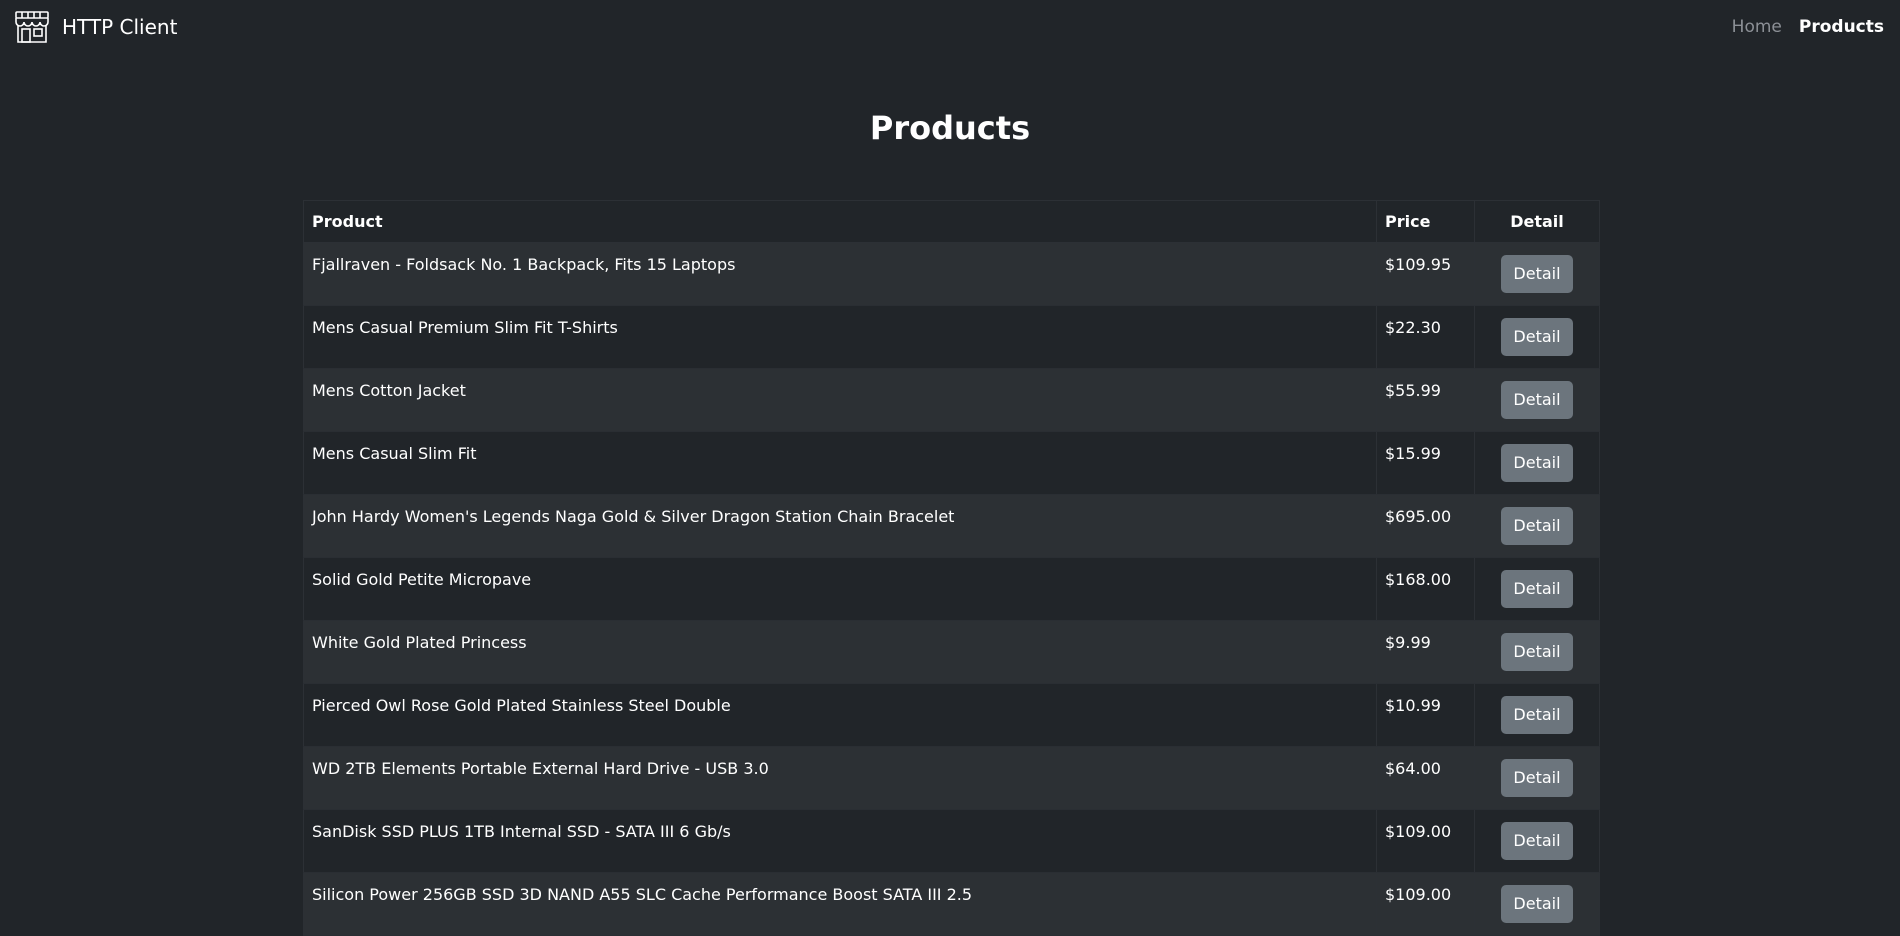 The image size is (1900, 936). Describe the element at coordinates (840, 463) in the screenshot. I see `product-name-cell: Mens Casual Slim Fit` at that location.